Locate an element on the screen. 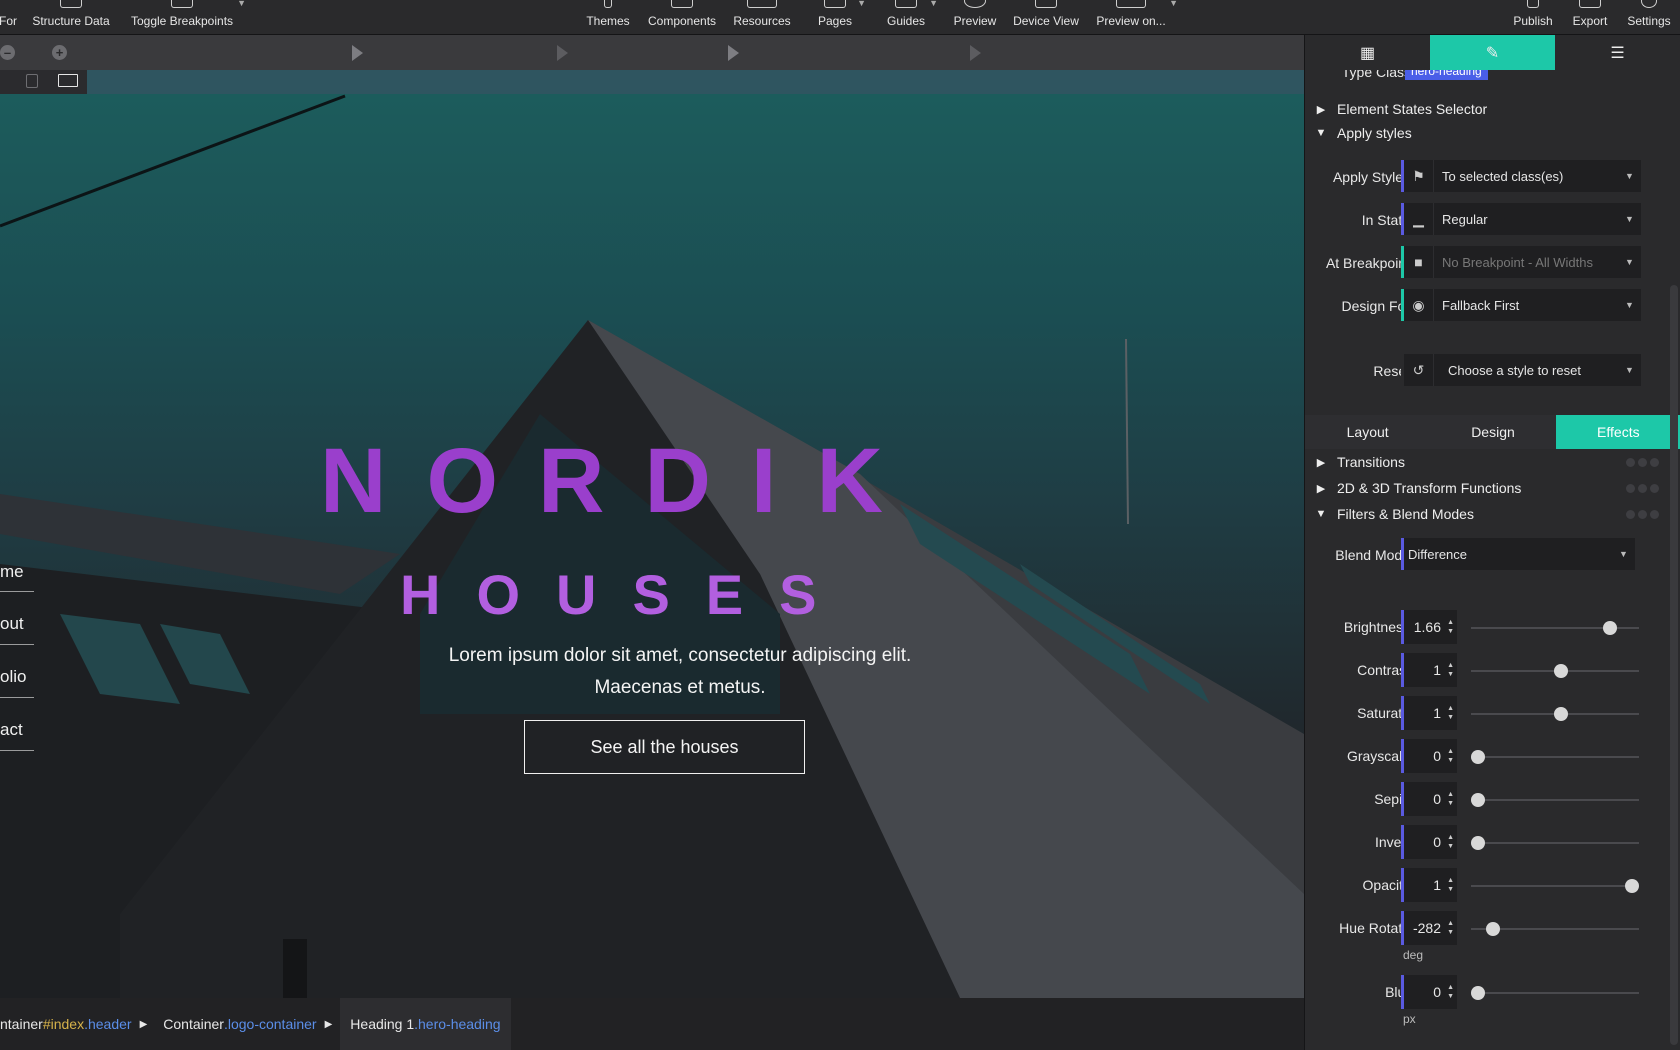 The height and width of the screenshot is (1050, 1680). hero-heading: NORDIK is located at coordinates (640, 481).